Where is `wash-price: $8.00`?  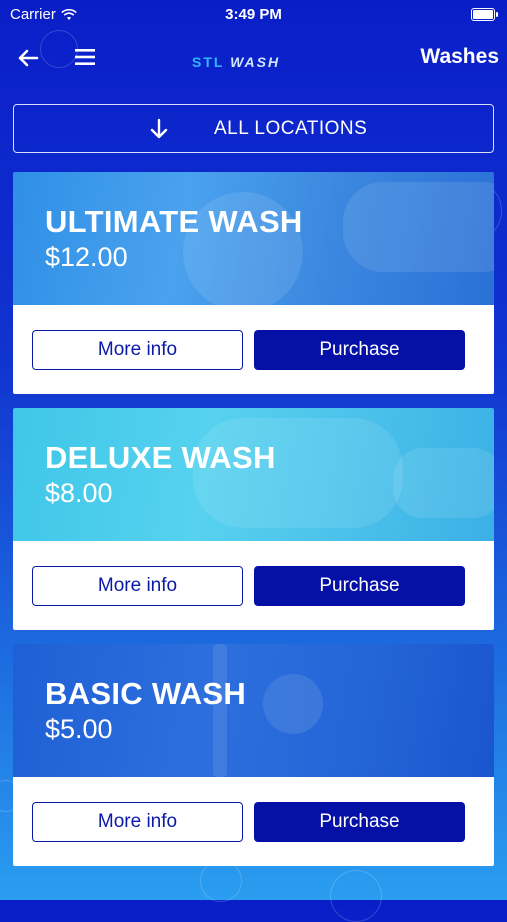 wash-price: $8.00 is located at coordinates (79, 493).